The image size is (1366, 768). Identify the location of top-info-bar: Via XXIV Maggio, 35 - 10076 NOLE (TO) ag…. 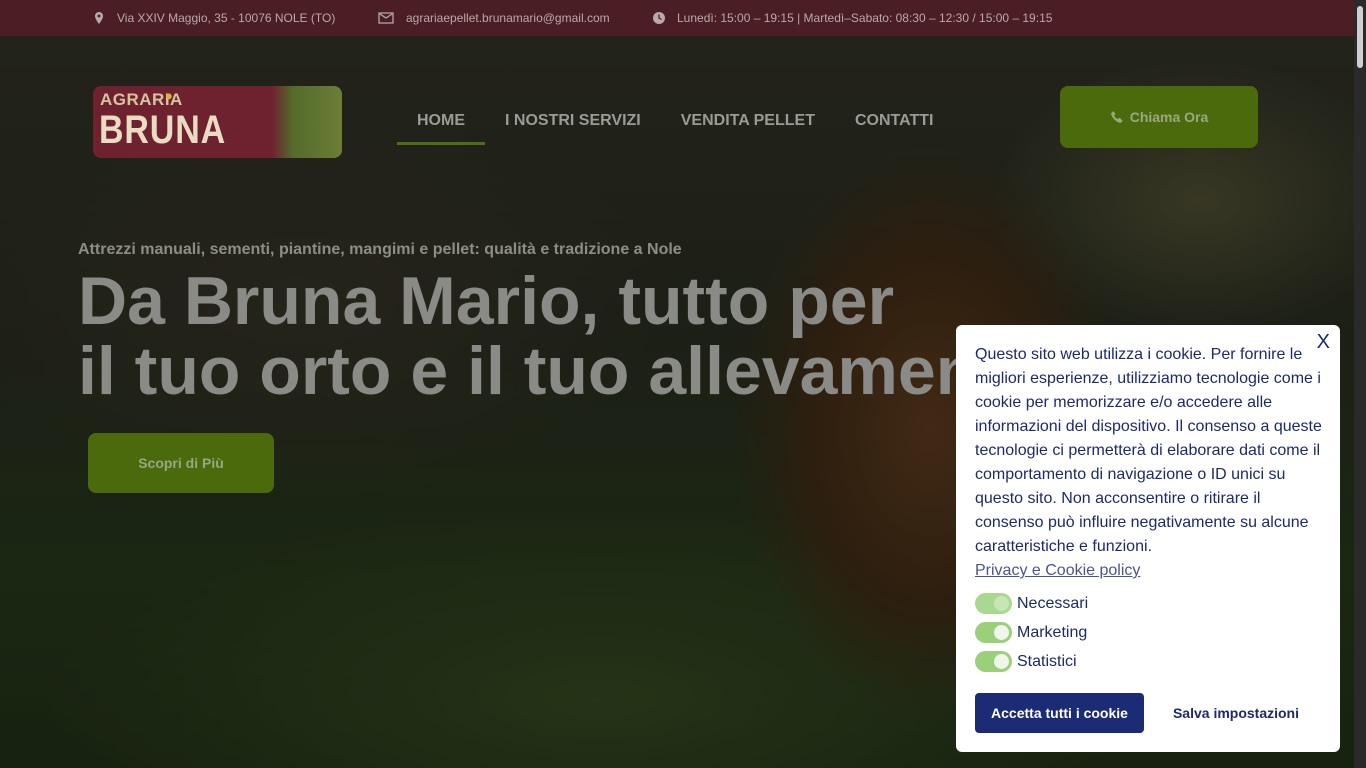
(683, 18).